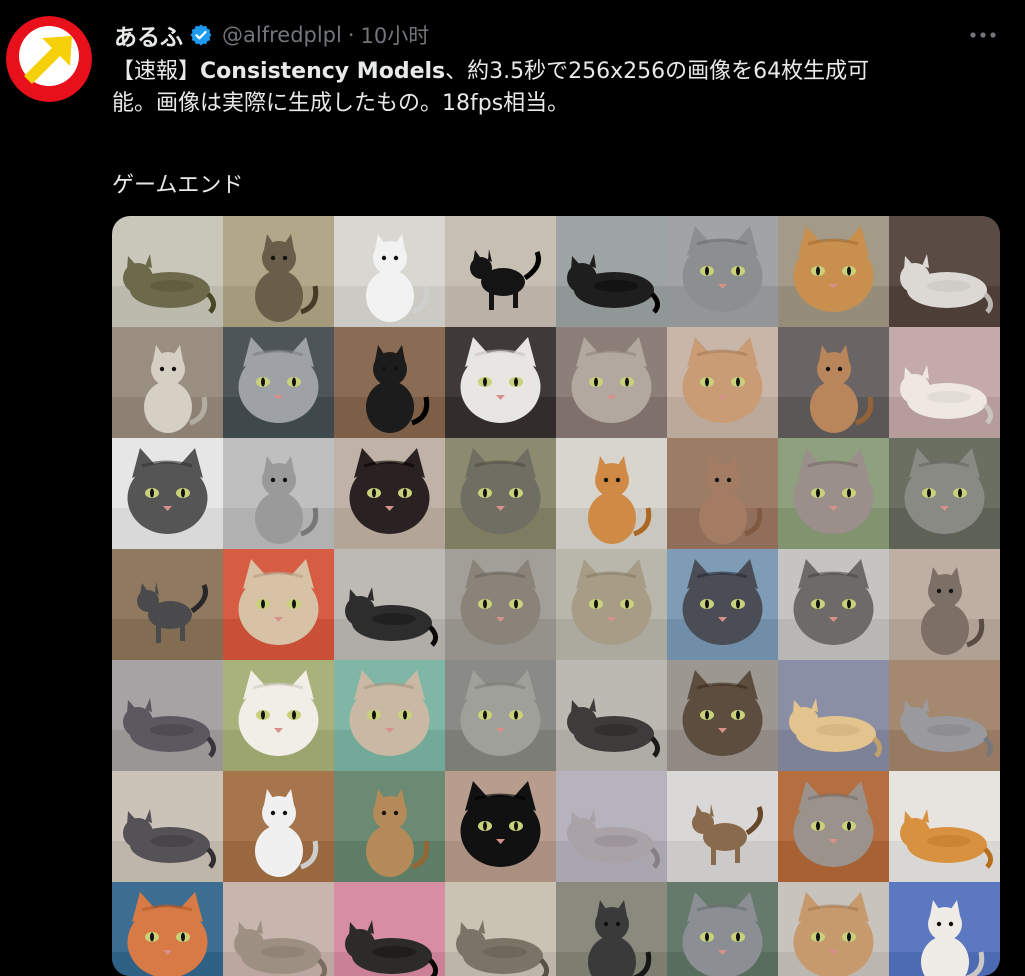 The width and height of the screenshot is (1025, 976). What do you see at coordinates (341, 103) in the screenshot?
I see `tweet-text-line-2: 能。画像は実際に生成したもの。18fps相当。` at bounding box center [341, 103].